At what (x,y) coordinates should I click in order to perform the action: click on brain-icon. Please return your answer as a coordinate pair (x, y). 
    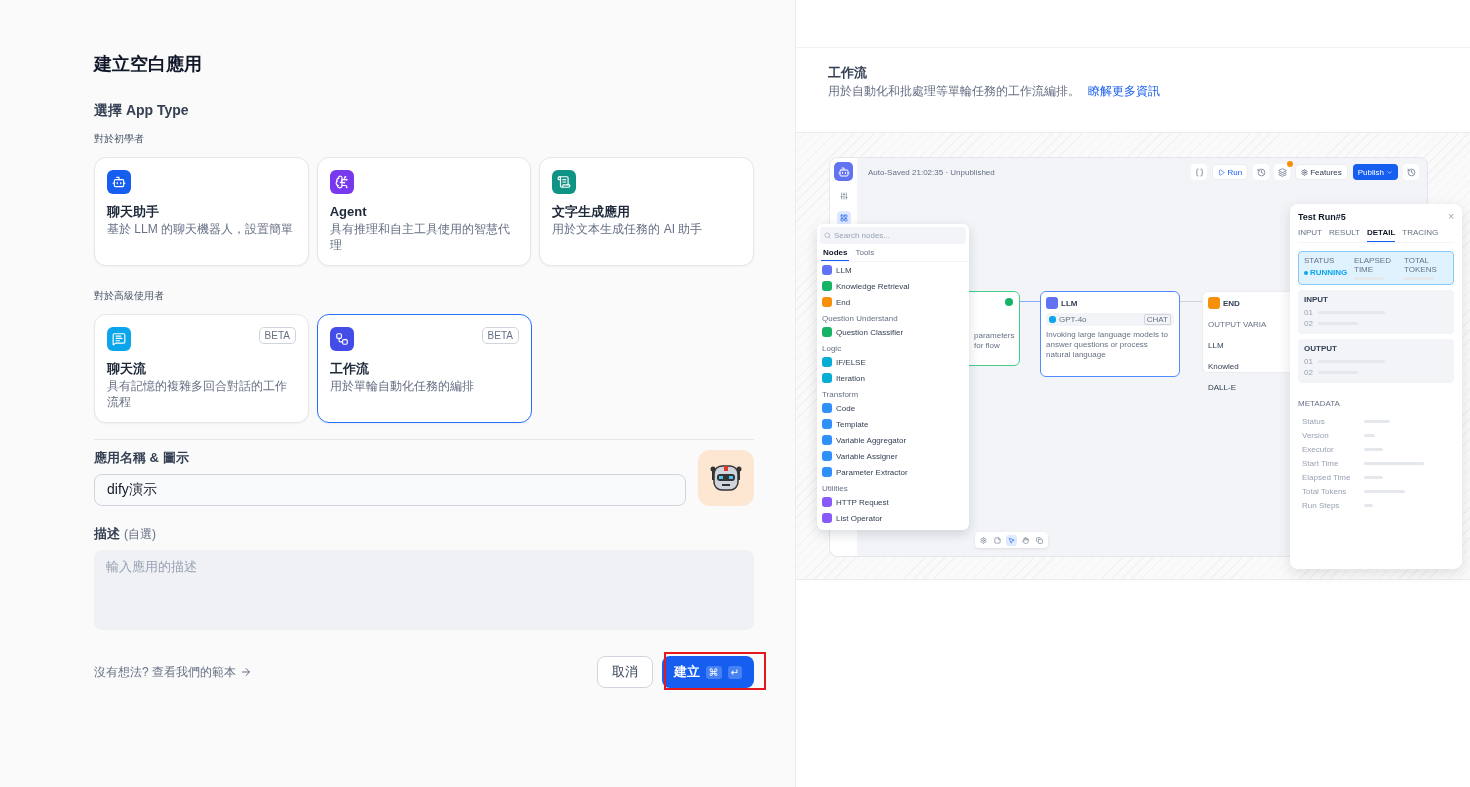
    Looking at the image, I should click on (341, 182).